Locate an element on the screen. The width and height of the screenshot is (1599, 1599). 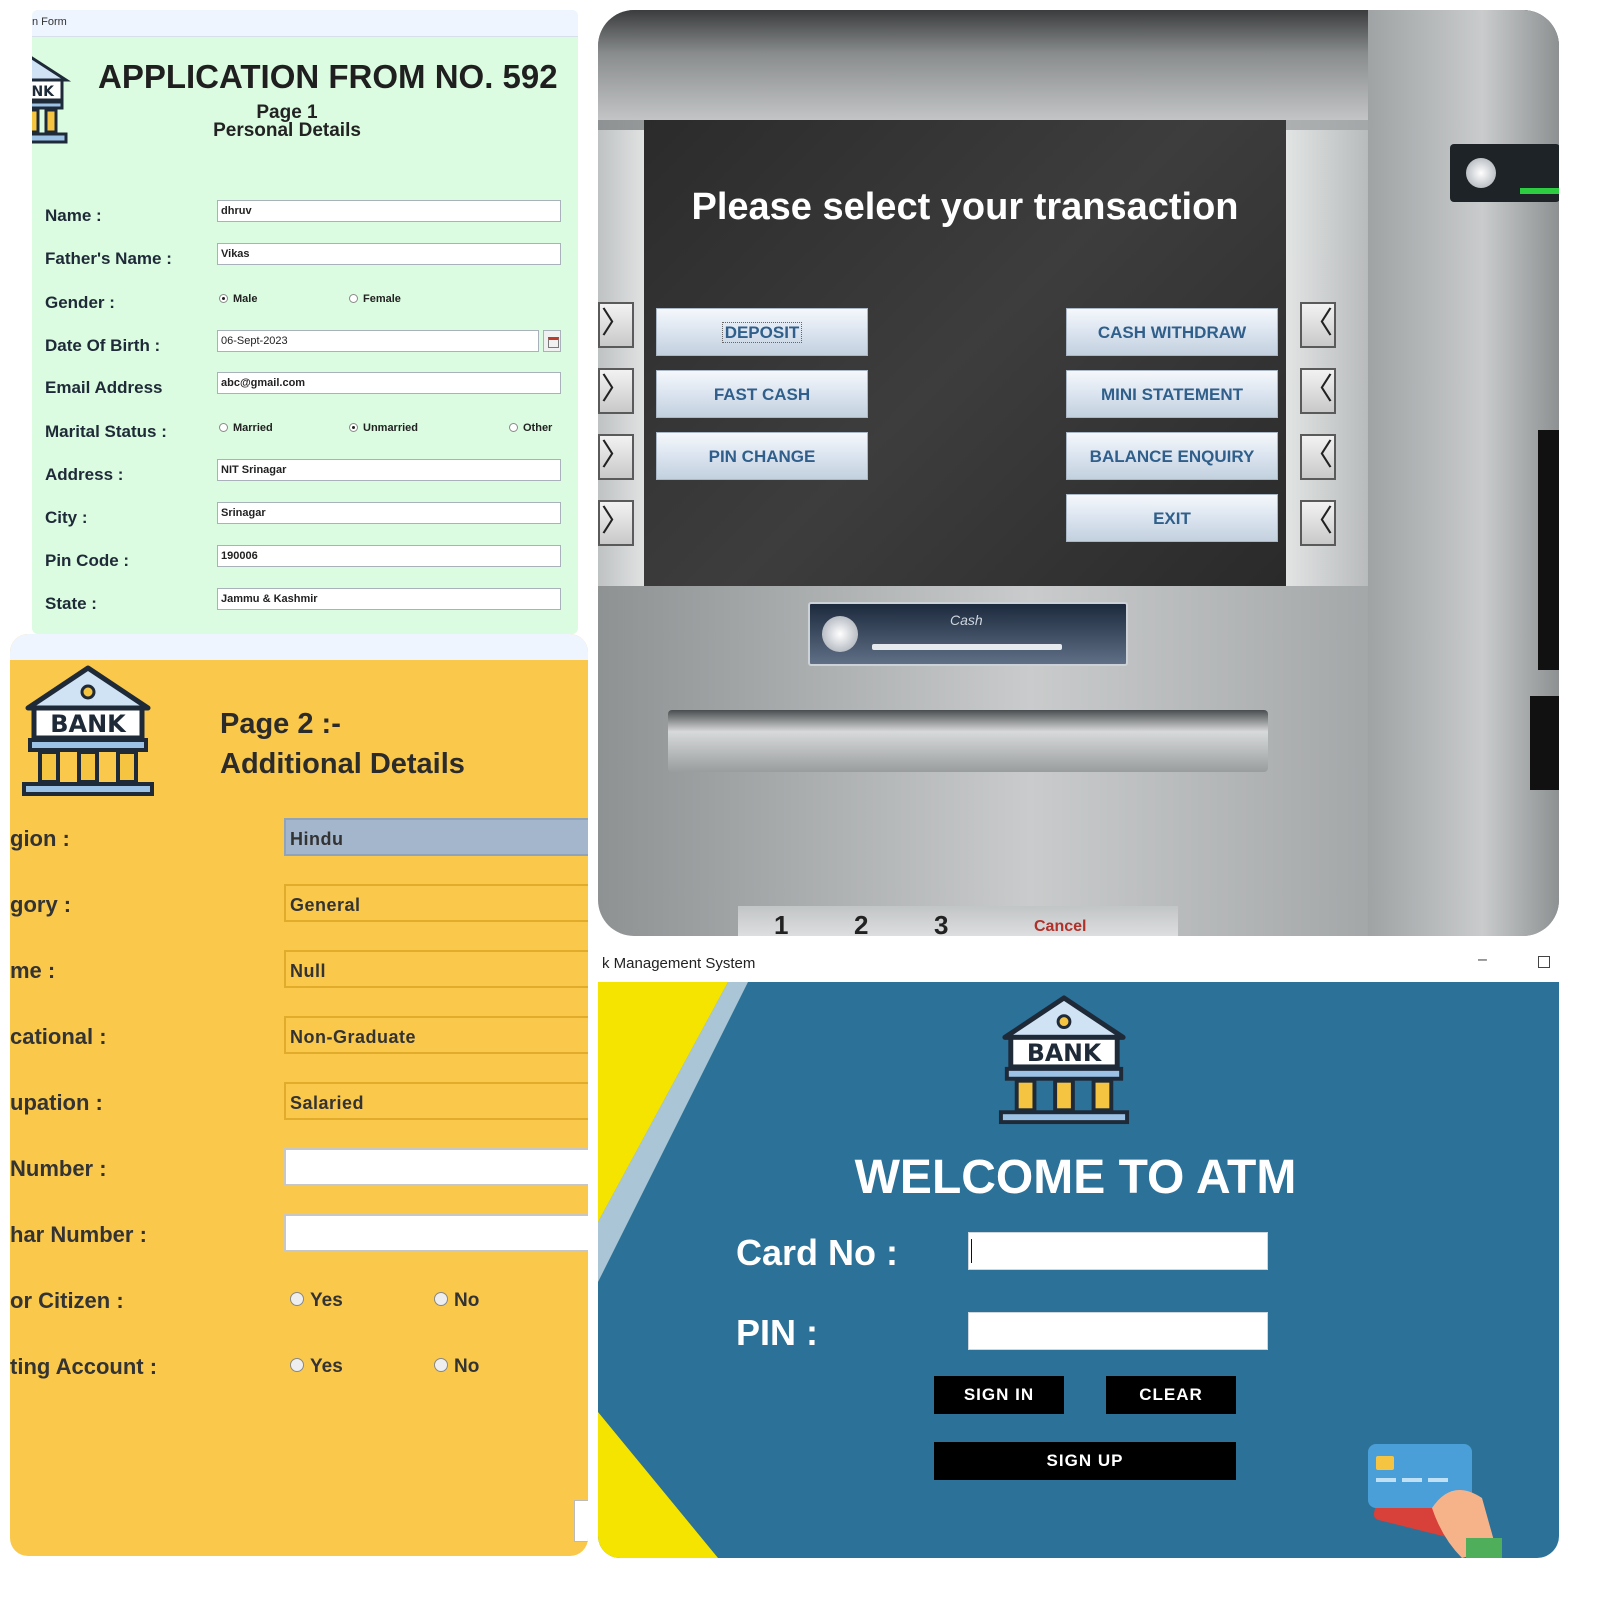
category-label: gory : is located at coordinates (41, 904).